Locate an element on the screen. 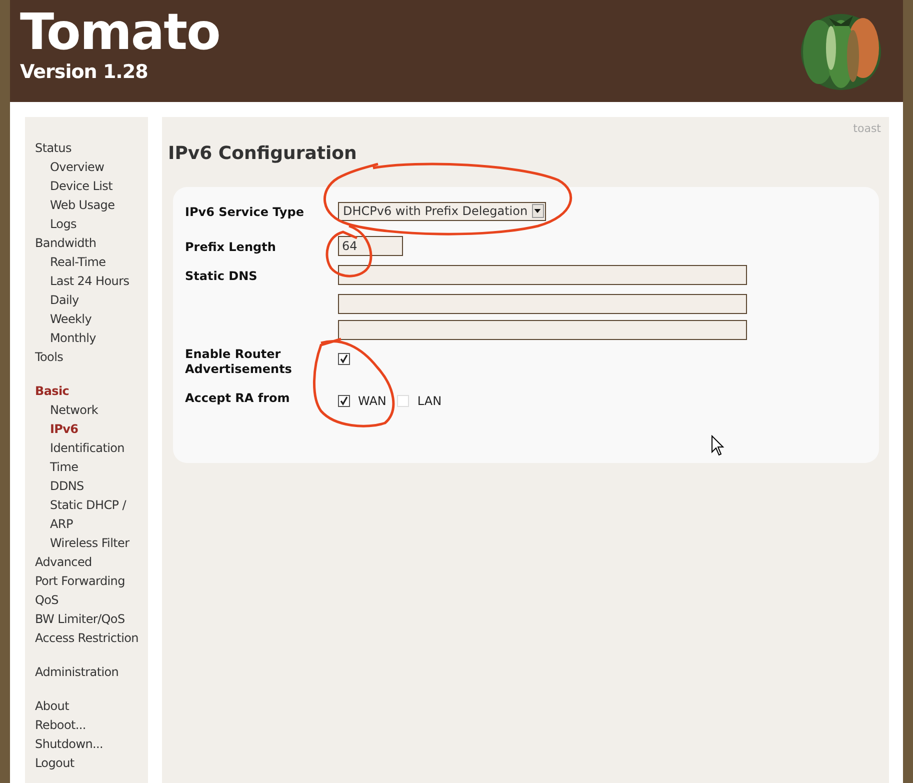 The width and height of the screenshot is (913, 783). nav-link: Administration is located at coordinates (77, 672).